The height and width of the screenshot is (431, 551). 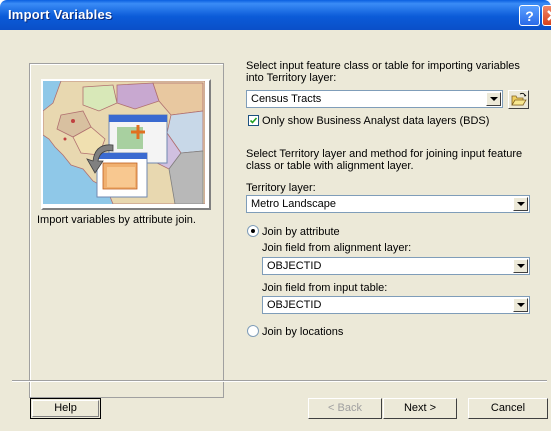 I want to click on cancel-button: Cancel, so click(x=508, y=408).